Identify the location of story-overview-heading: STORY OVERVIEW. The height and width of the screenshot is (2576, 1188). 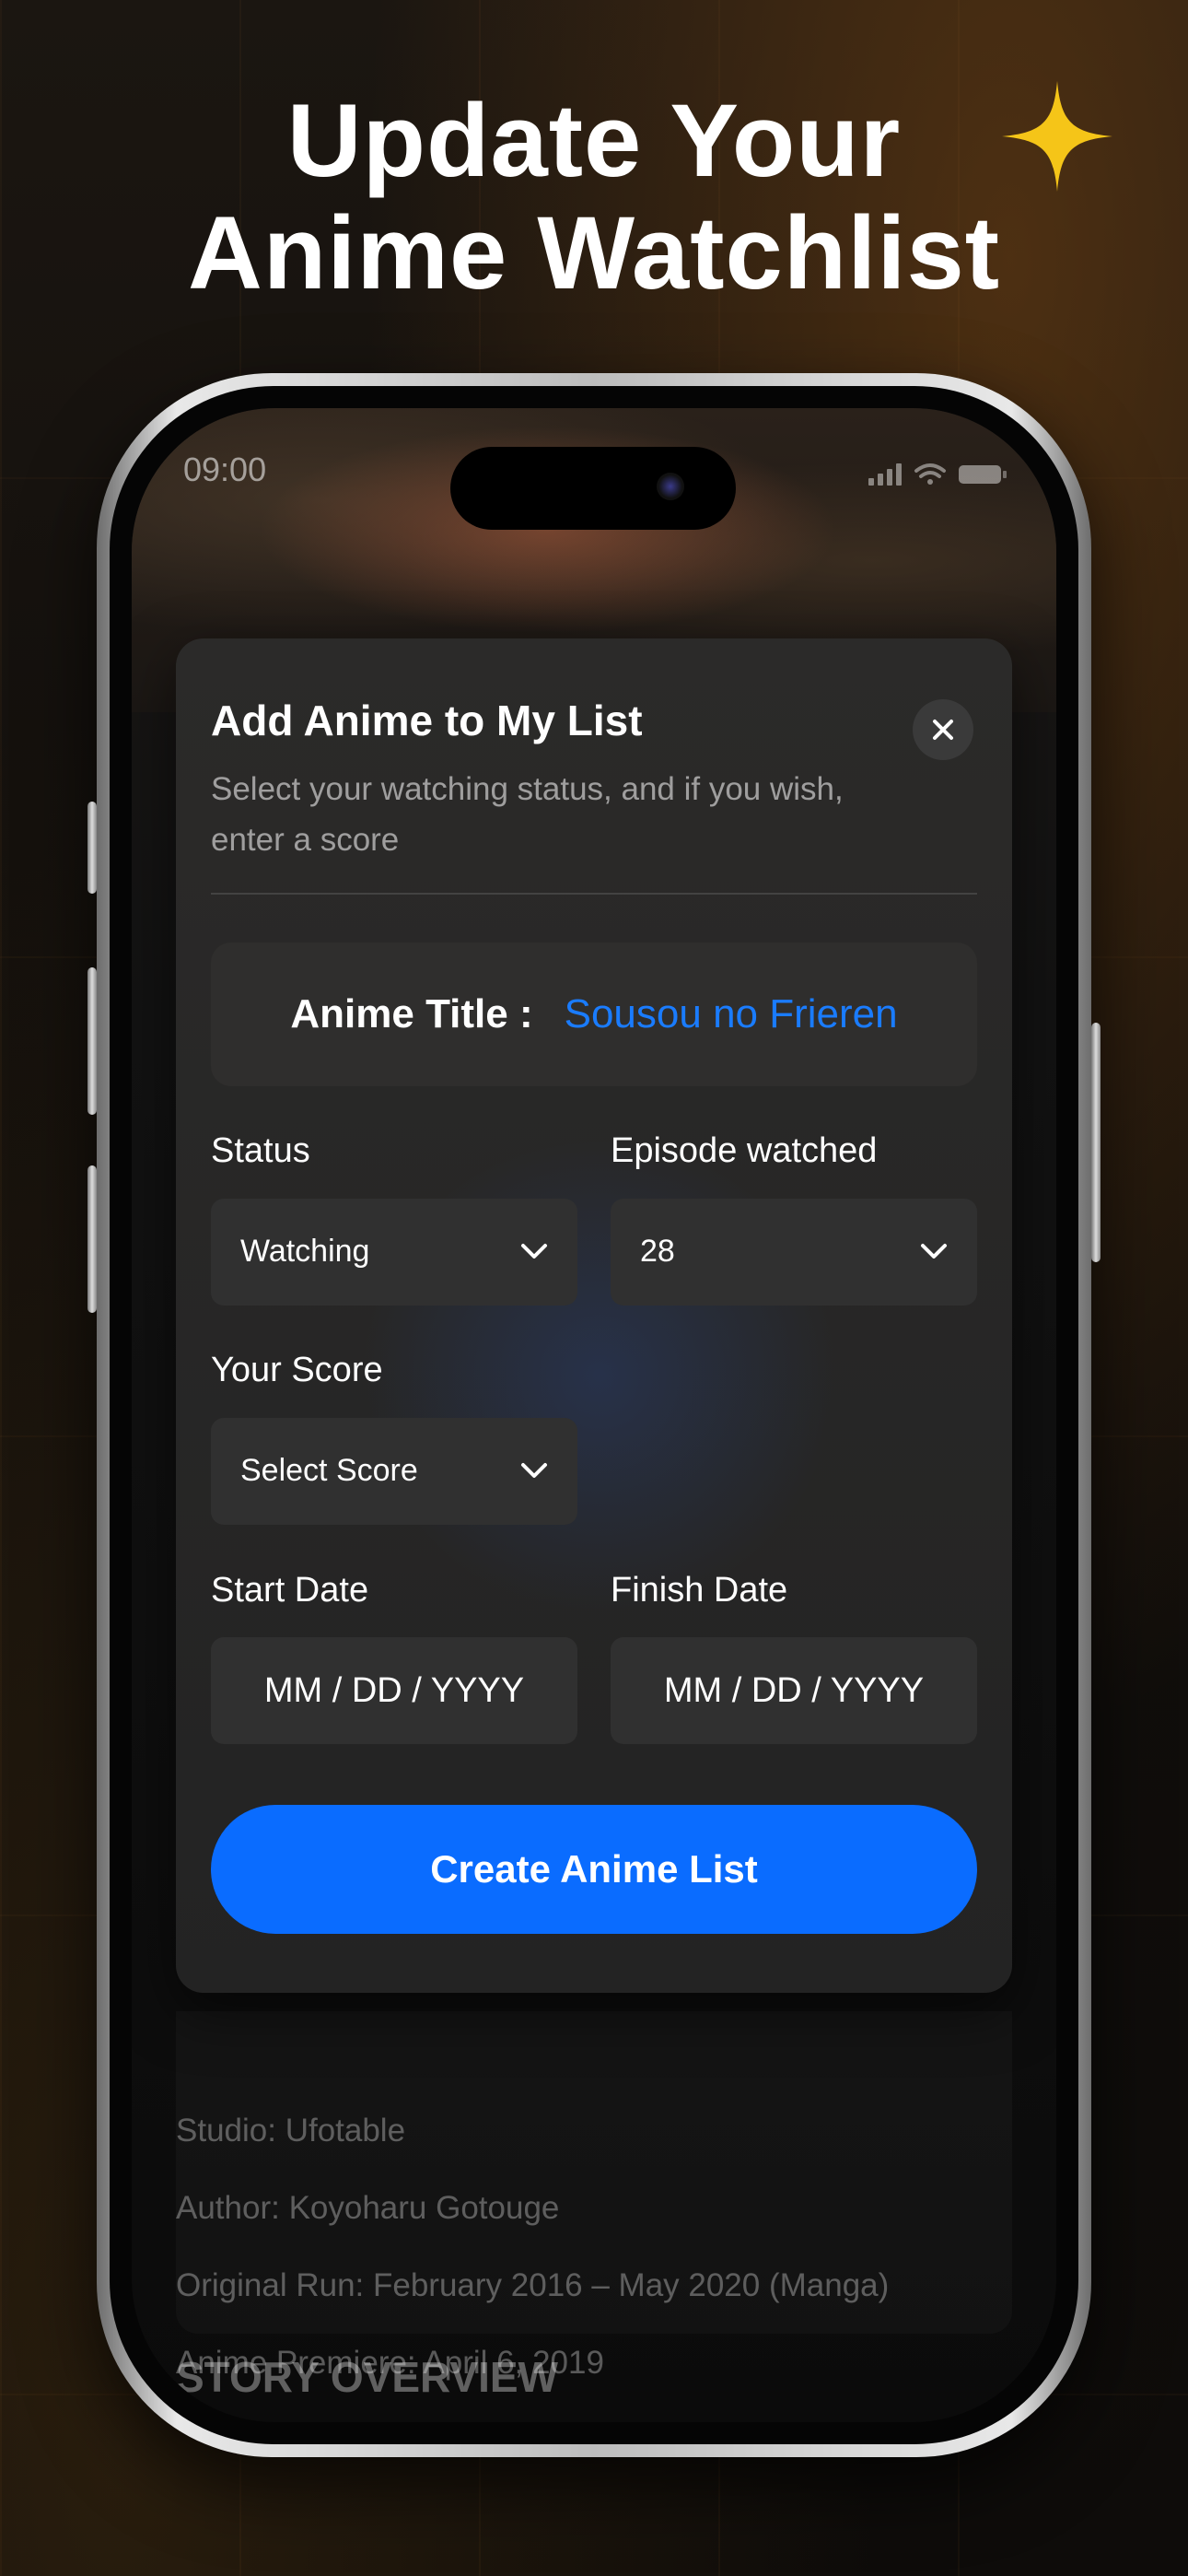
(367, 2377).